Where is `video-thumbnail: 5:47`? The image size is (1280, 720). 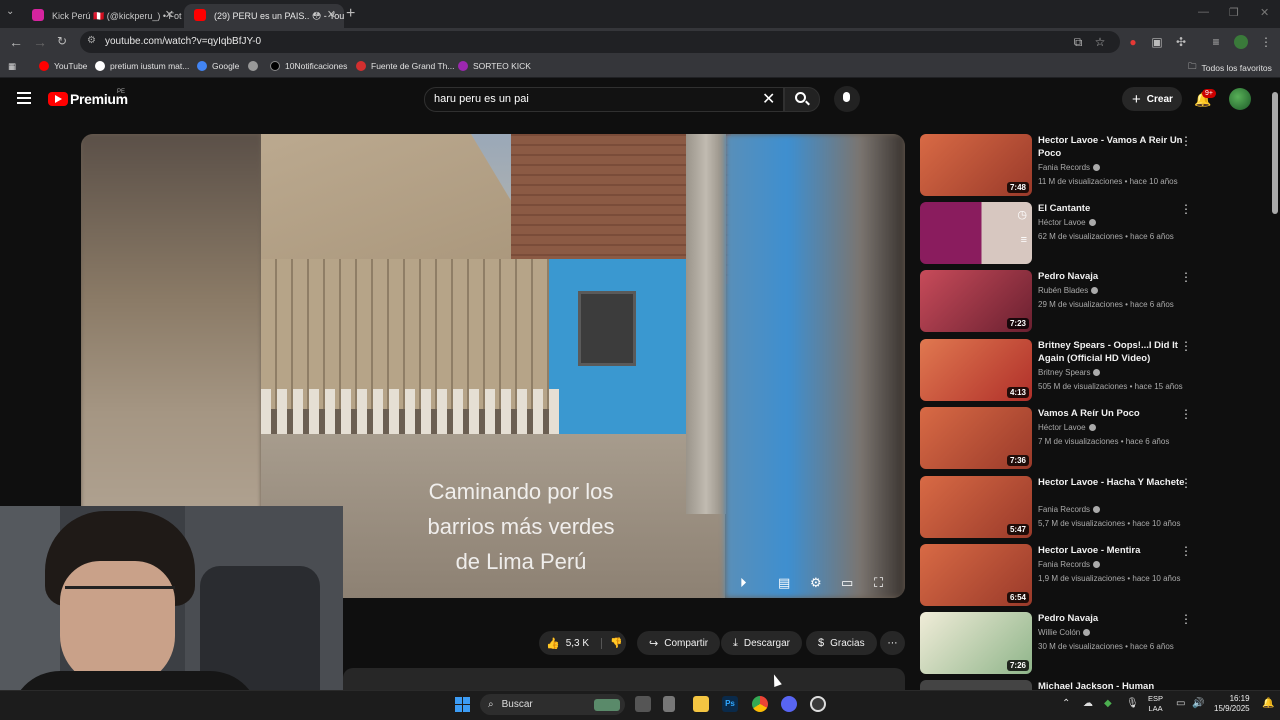
video-thumbnail: 5:47 is located at coordinates (976, 507).